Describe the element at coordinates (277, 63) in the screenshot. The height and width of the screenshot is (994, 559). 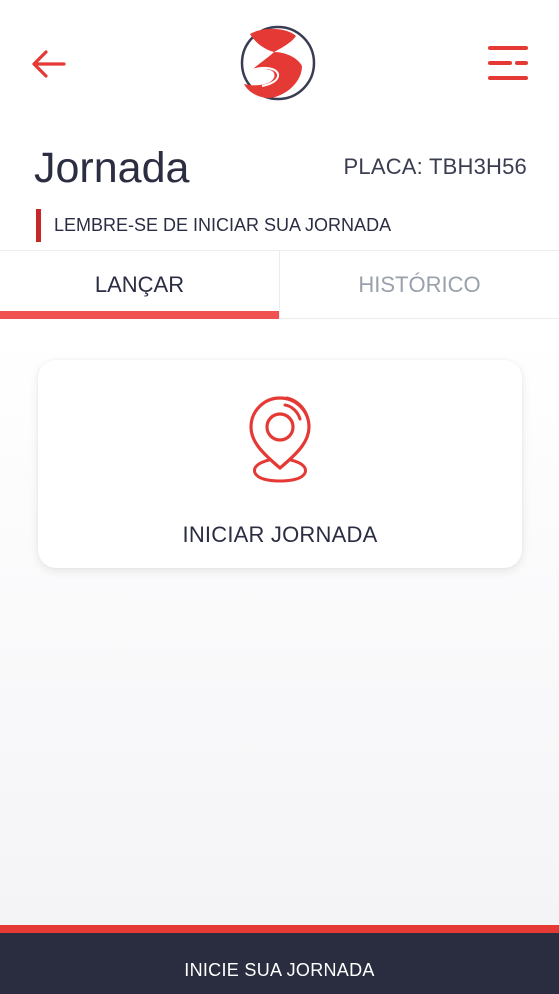
I see `brand-logo` at that location.